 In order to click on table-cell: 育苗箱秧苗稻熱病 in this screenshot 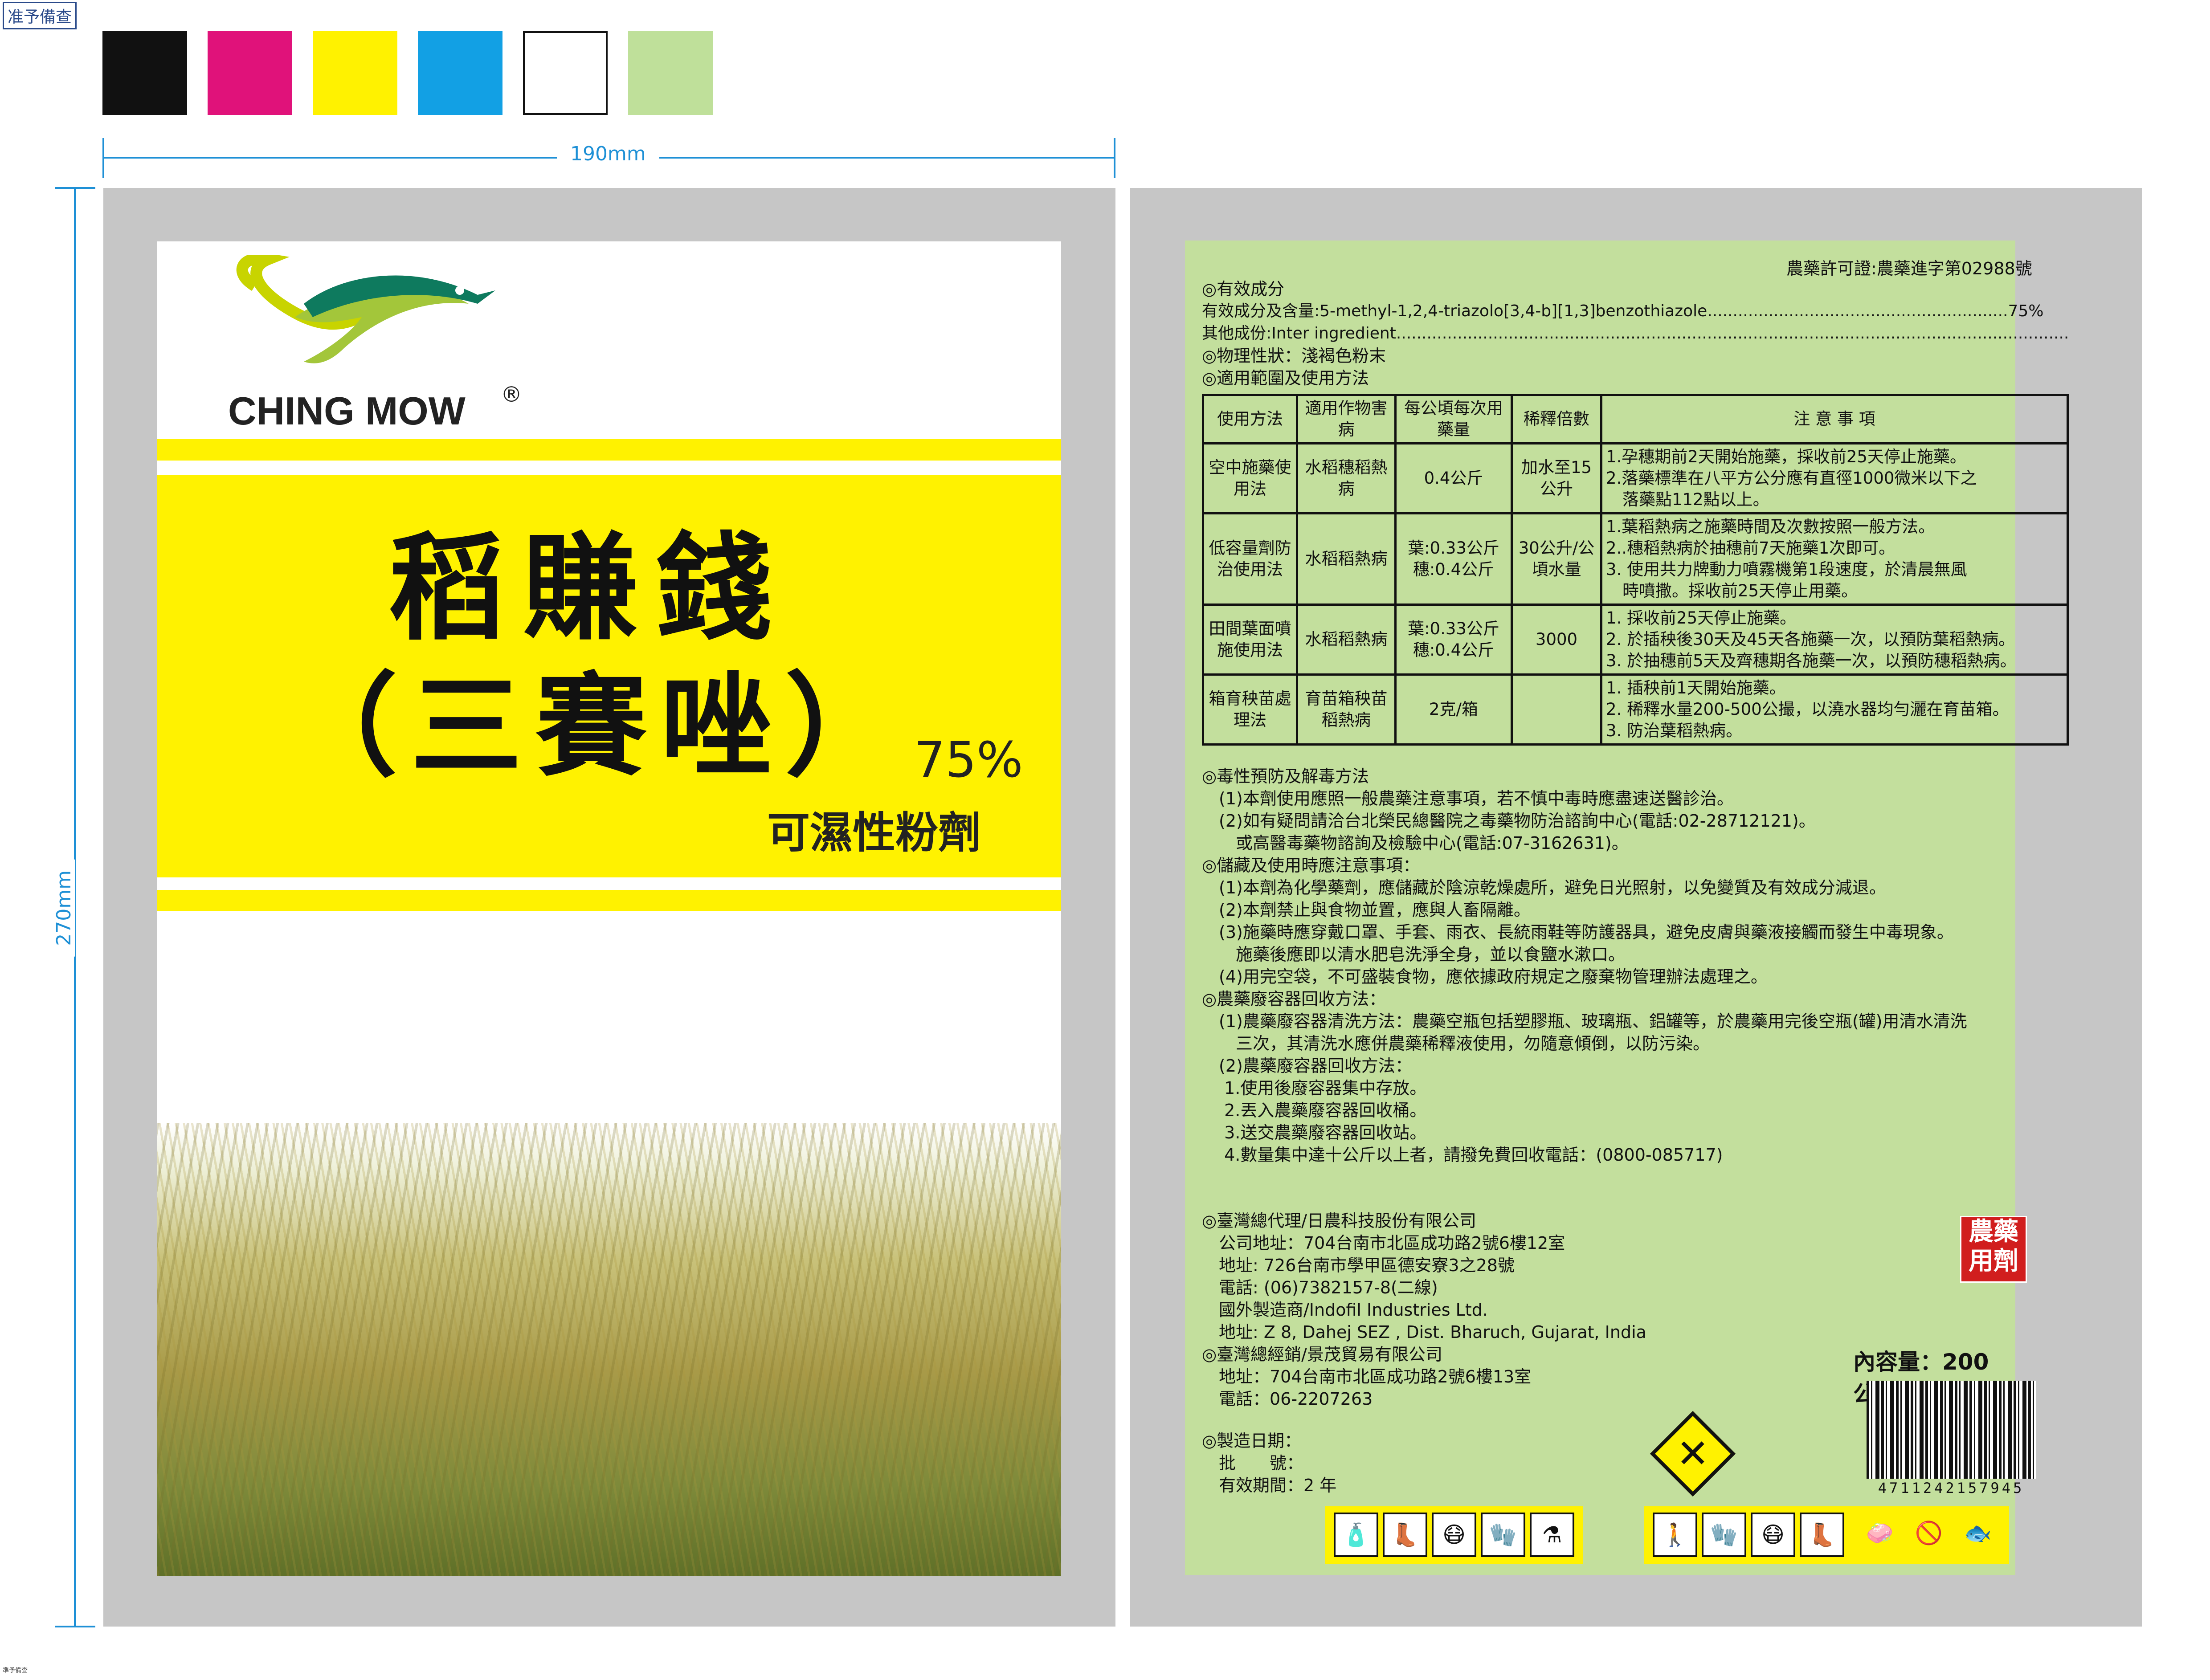, I will do `click(1346, 710)`.